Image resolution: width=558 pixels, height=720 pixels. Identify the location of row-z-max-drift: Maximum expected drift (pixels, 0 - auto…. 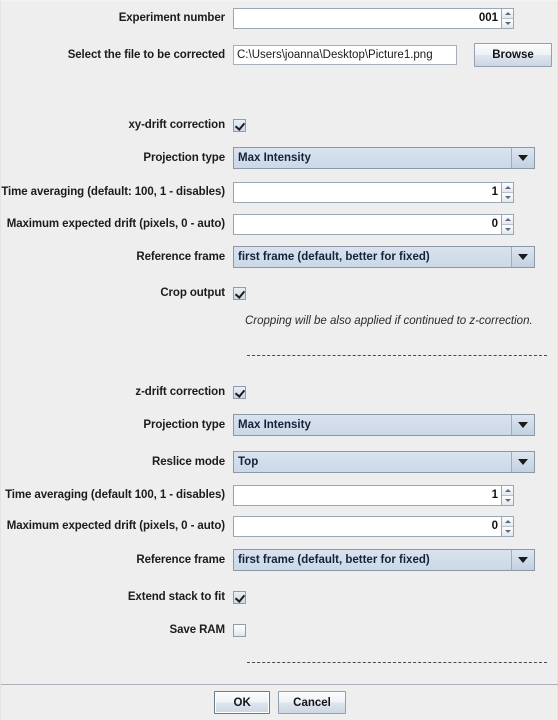
(279, 526).